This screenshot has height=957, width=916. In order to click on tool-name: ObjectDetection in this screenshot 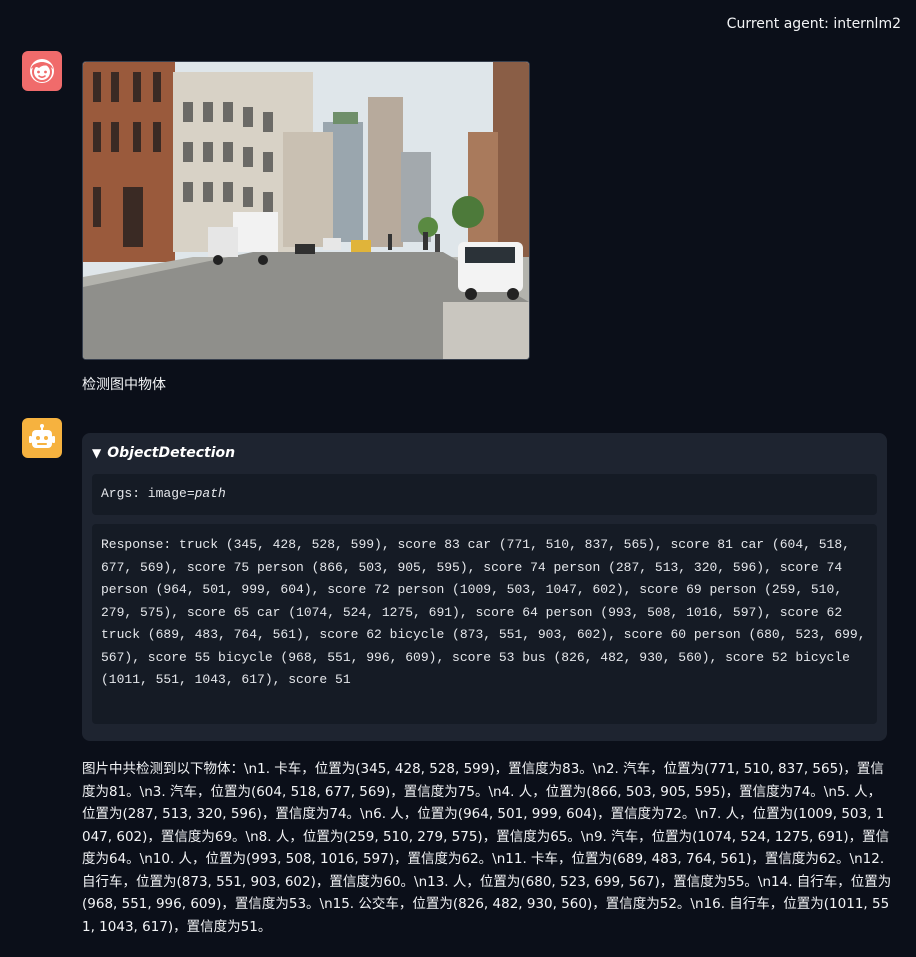, I will do `click(171, 453)`.